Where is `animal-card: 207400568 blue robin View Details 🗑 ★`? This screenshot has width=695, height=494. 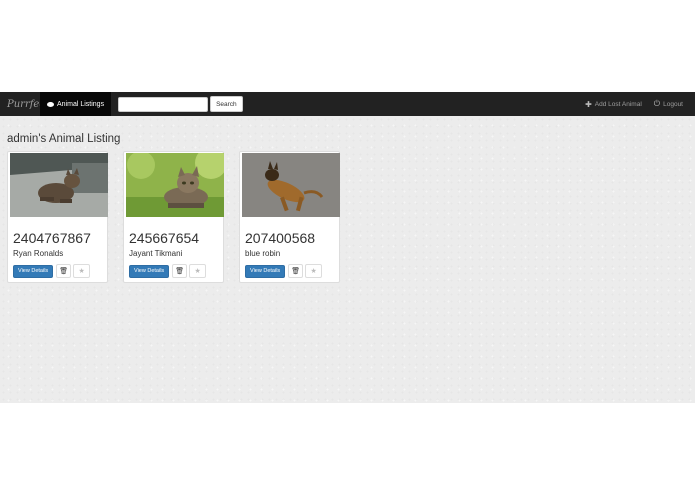
animal-card: 207400568 blue robin View Details 🗑 ★ is located at coordinates (289, 217).